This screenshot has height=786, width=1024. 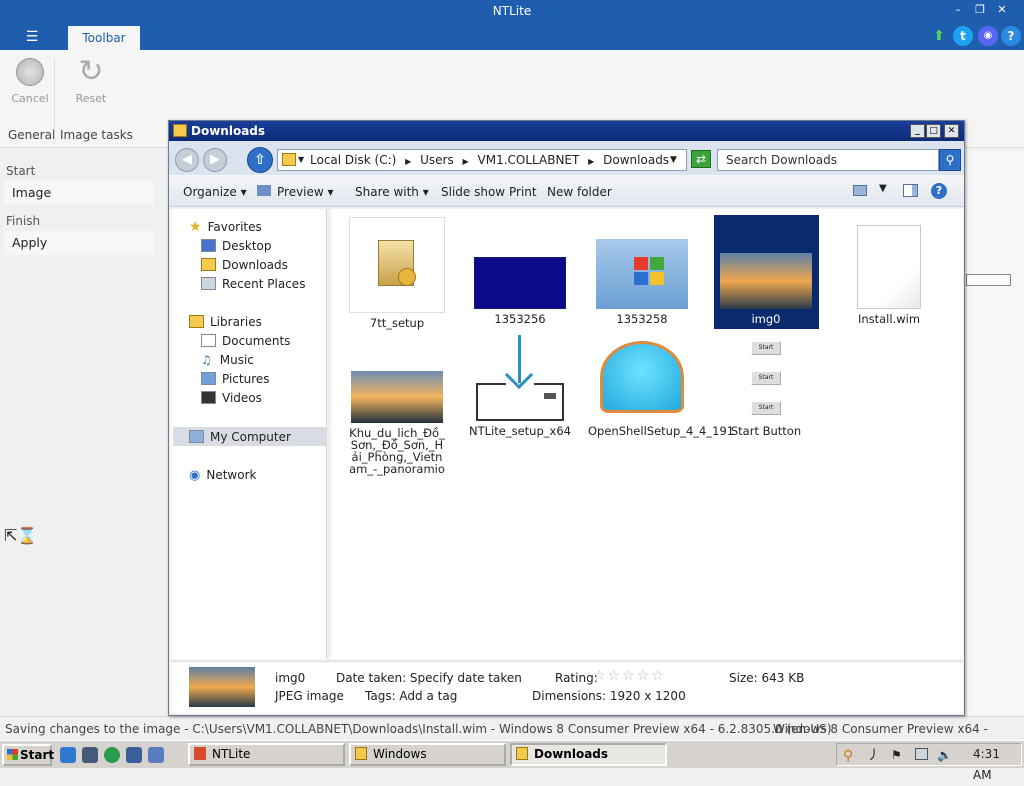 I want to click on task-windows: Windows, so click(x=427, y=754).